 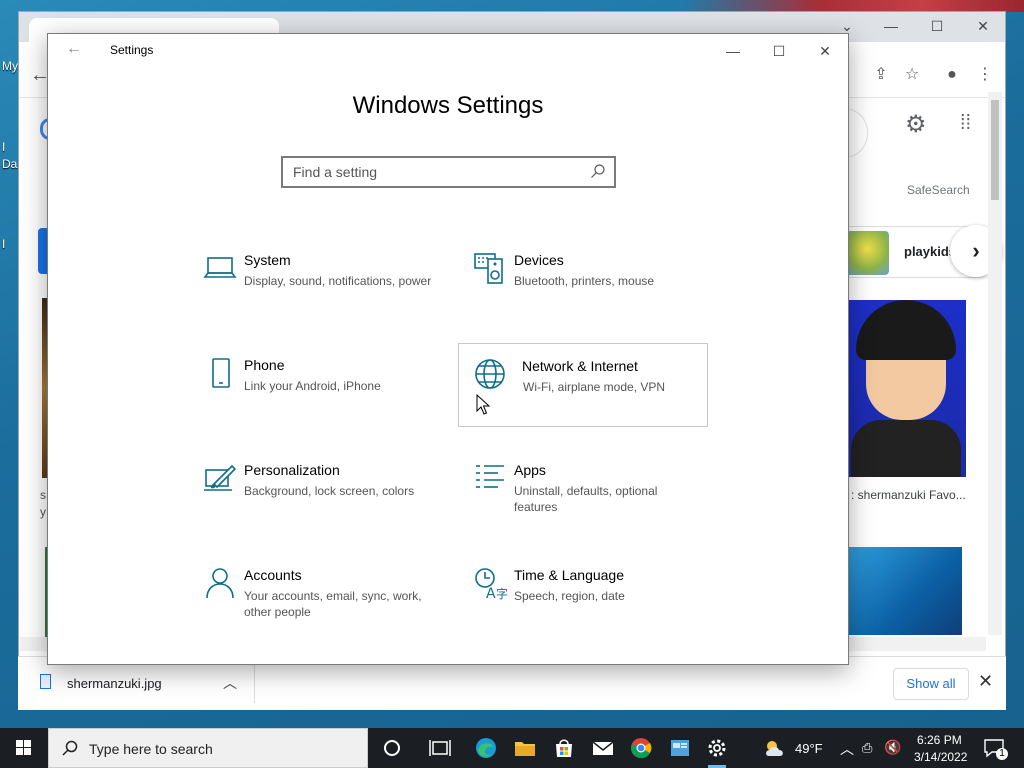 What do you see at coordinates (881, 75) in the screenshot?
I see `share-icon: ⇪` at bounding box center [881, 75].